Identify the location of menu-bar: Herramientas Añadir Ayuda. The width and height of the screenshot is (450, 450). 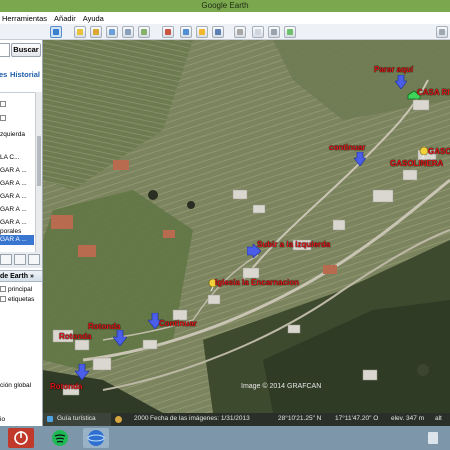
(225, 18).